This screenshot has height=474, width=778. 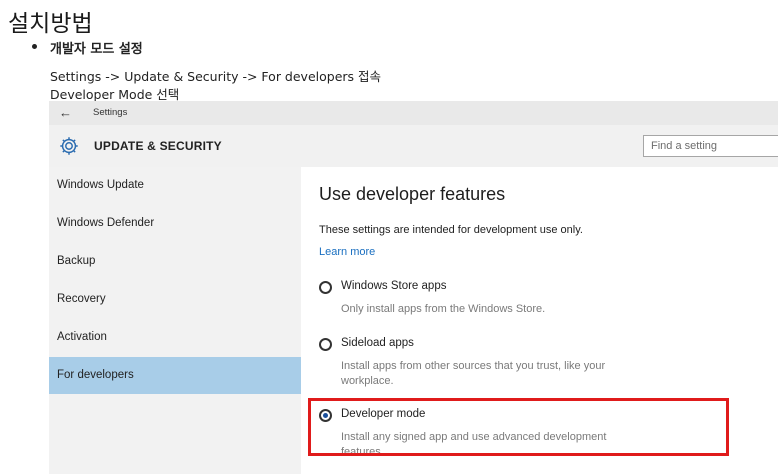 What do you see at coordinates (50, 24) in the screenshot?
I see `page-title: 설치방법` at bounding box center [50, 24].